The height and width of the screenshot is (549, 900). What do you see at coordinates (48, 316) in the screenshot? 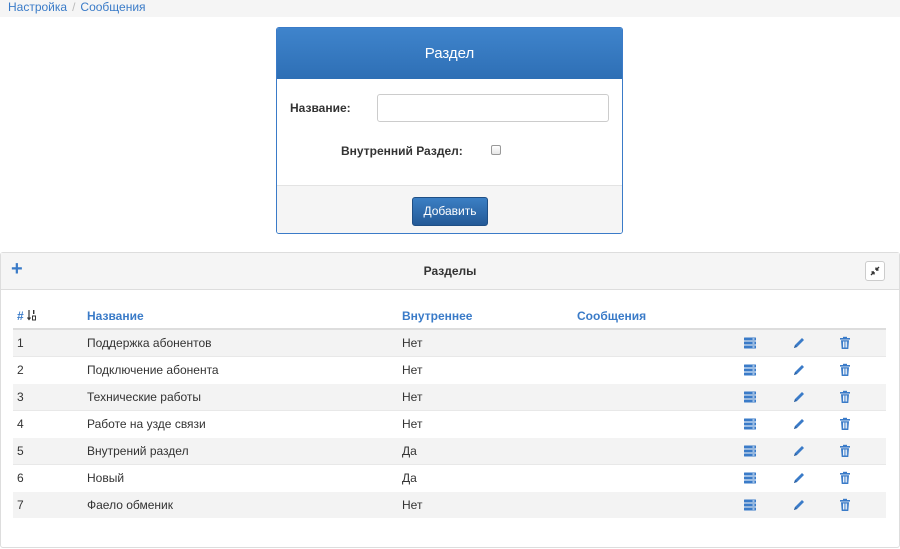
I see `col-num-header: #` at bounding box center [48, 316].